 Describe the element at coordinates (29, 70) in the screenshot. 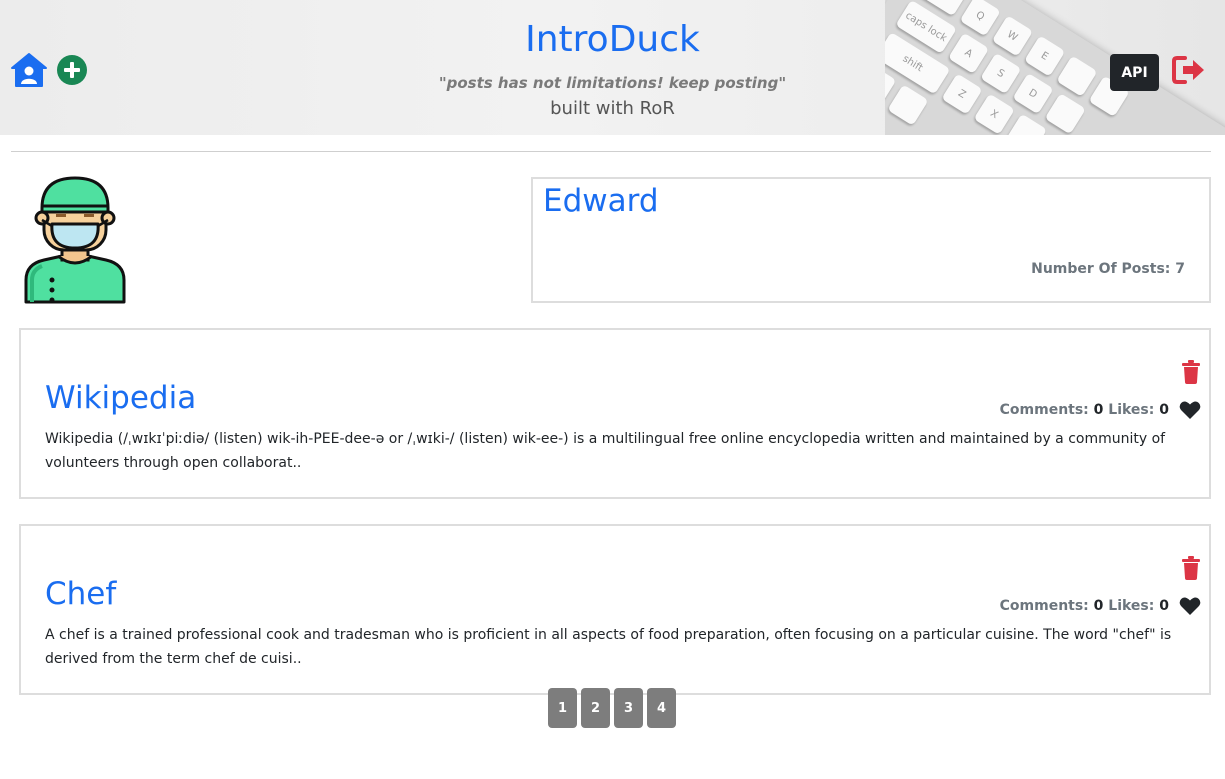

I see `user-home-icon` at that location.